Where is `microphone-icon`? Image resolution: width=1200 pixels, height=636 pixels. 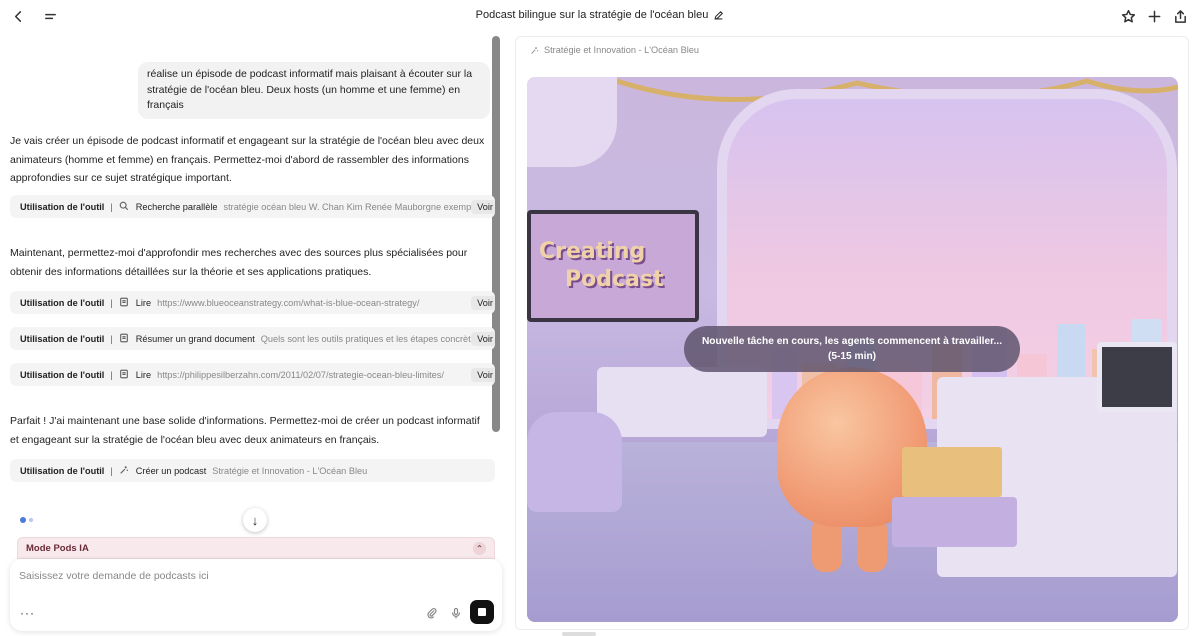 microphone-icon is located at coordinates (456, 613).